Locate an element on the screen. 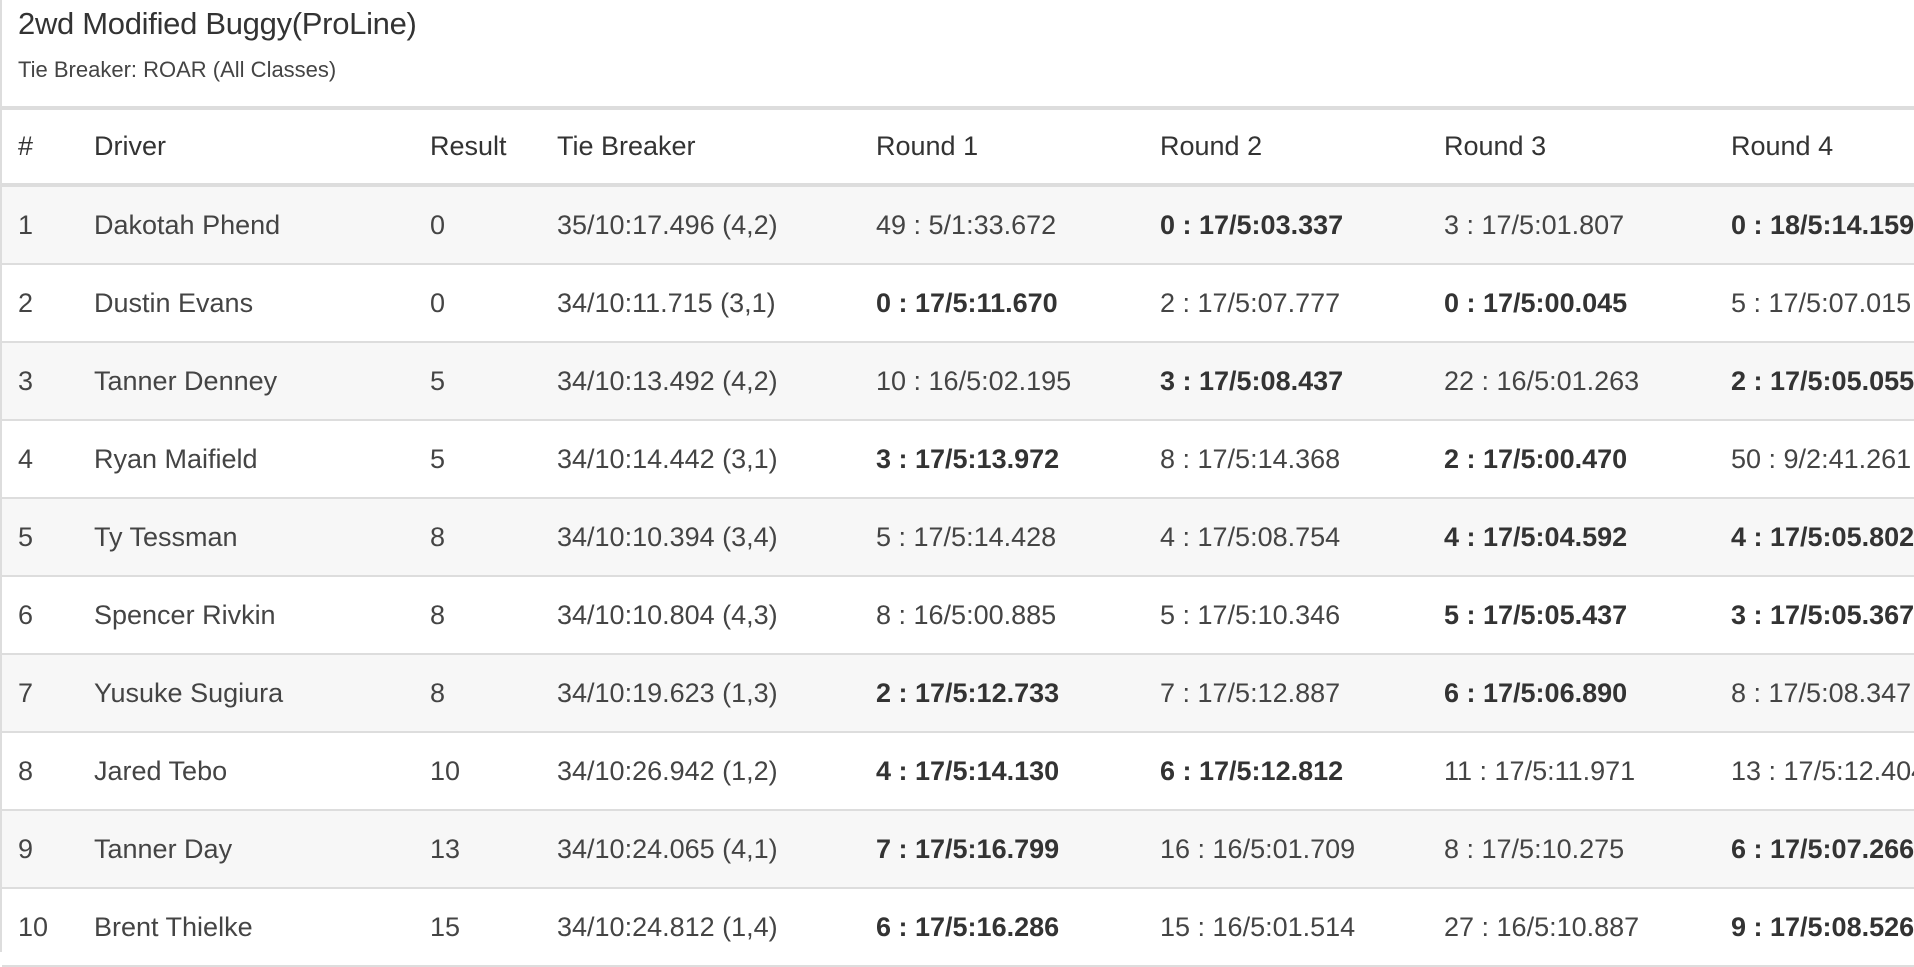 Image resolution: width=1914 pixels, height=967 pixels. round-1-cell: 10 : 16/5:02.195 is located at coordinates (1002, 381).